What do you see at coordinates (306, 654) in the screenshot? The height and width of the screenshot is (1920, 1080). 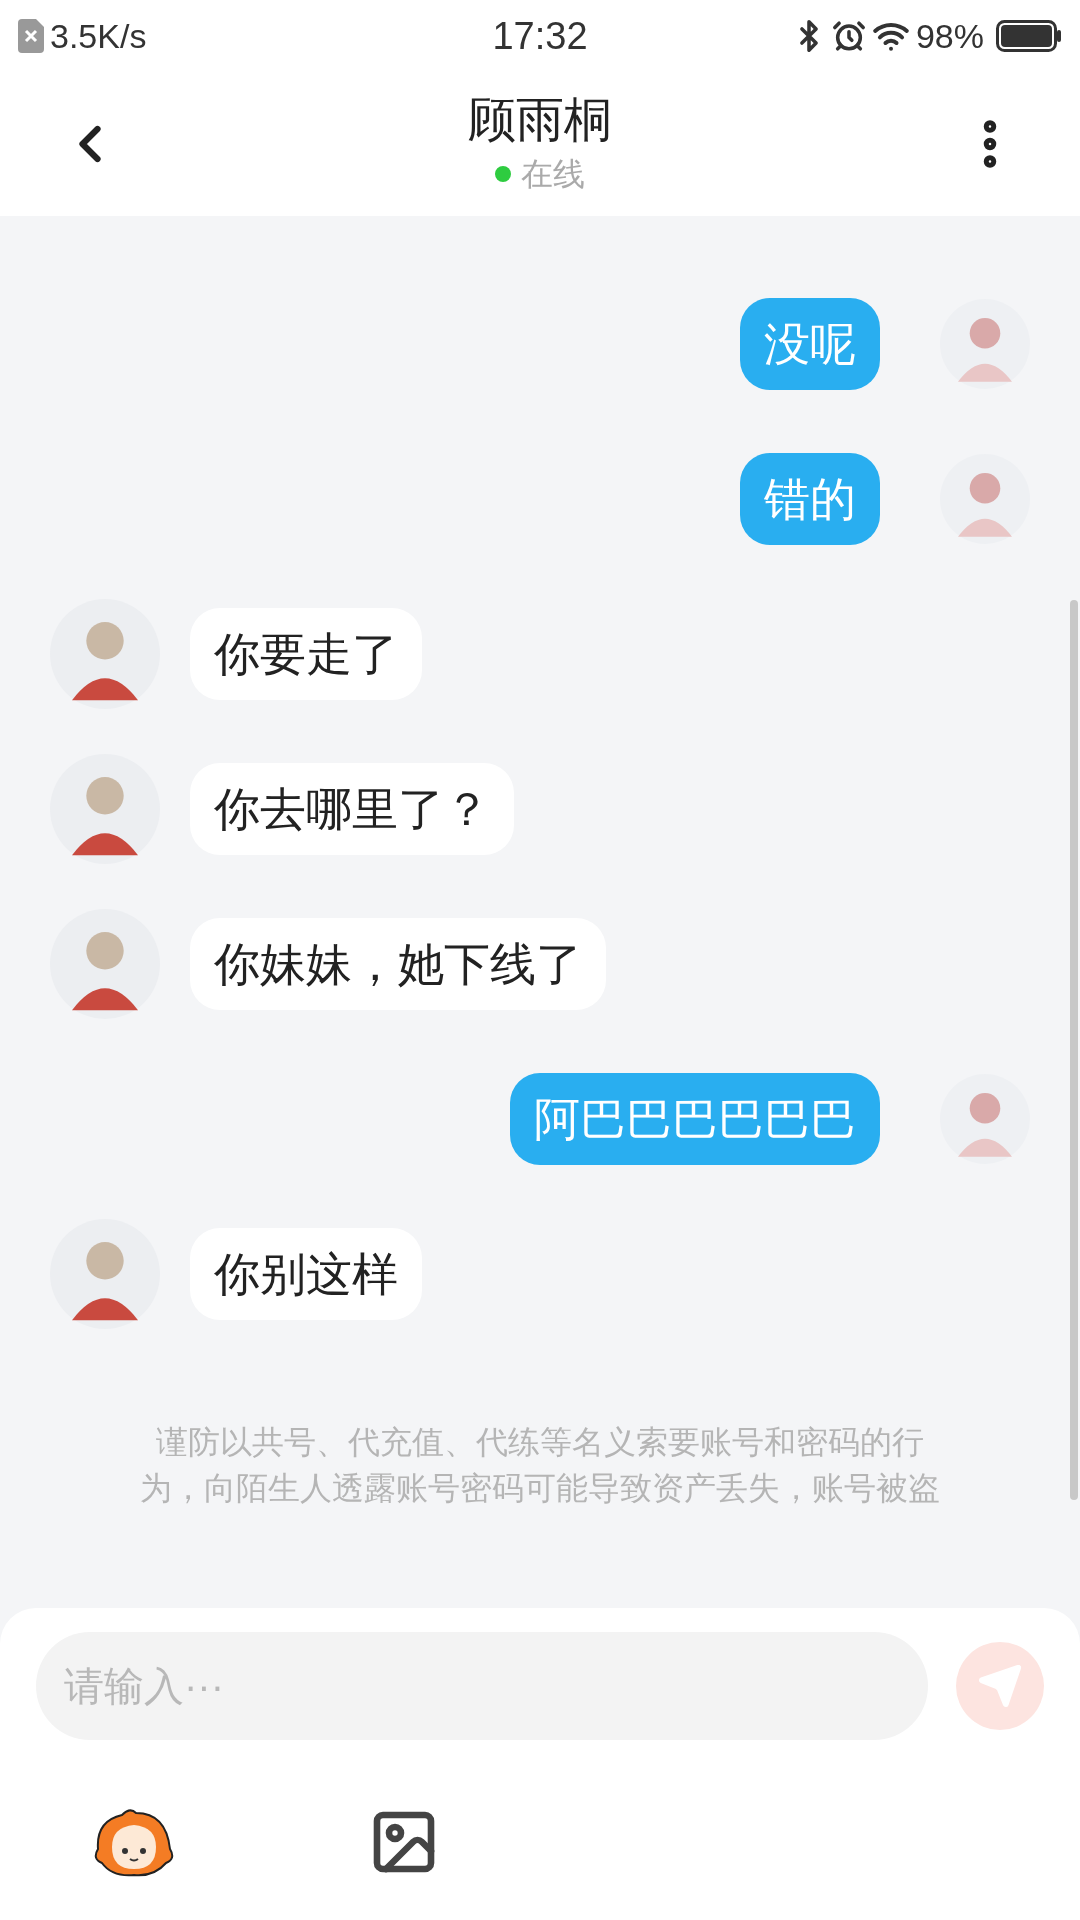 I see `message-bubble: 你要走了` at bounding box center [306, 654].